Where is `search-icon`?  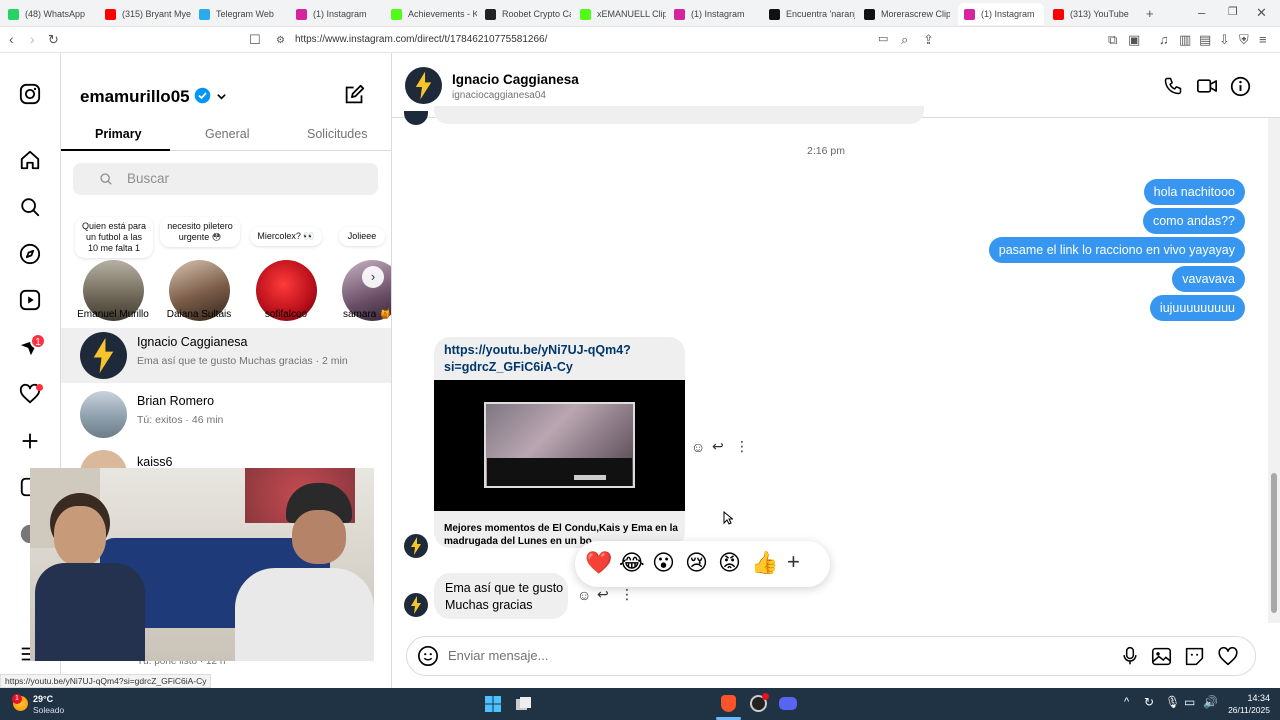
search-icon is located at coordinates (30, 207).